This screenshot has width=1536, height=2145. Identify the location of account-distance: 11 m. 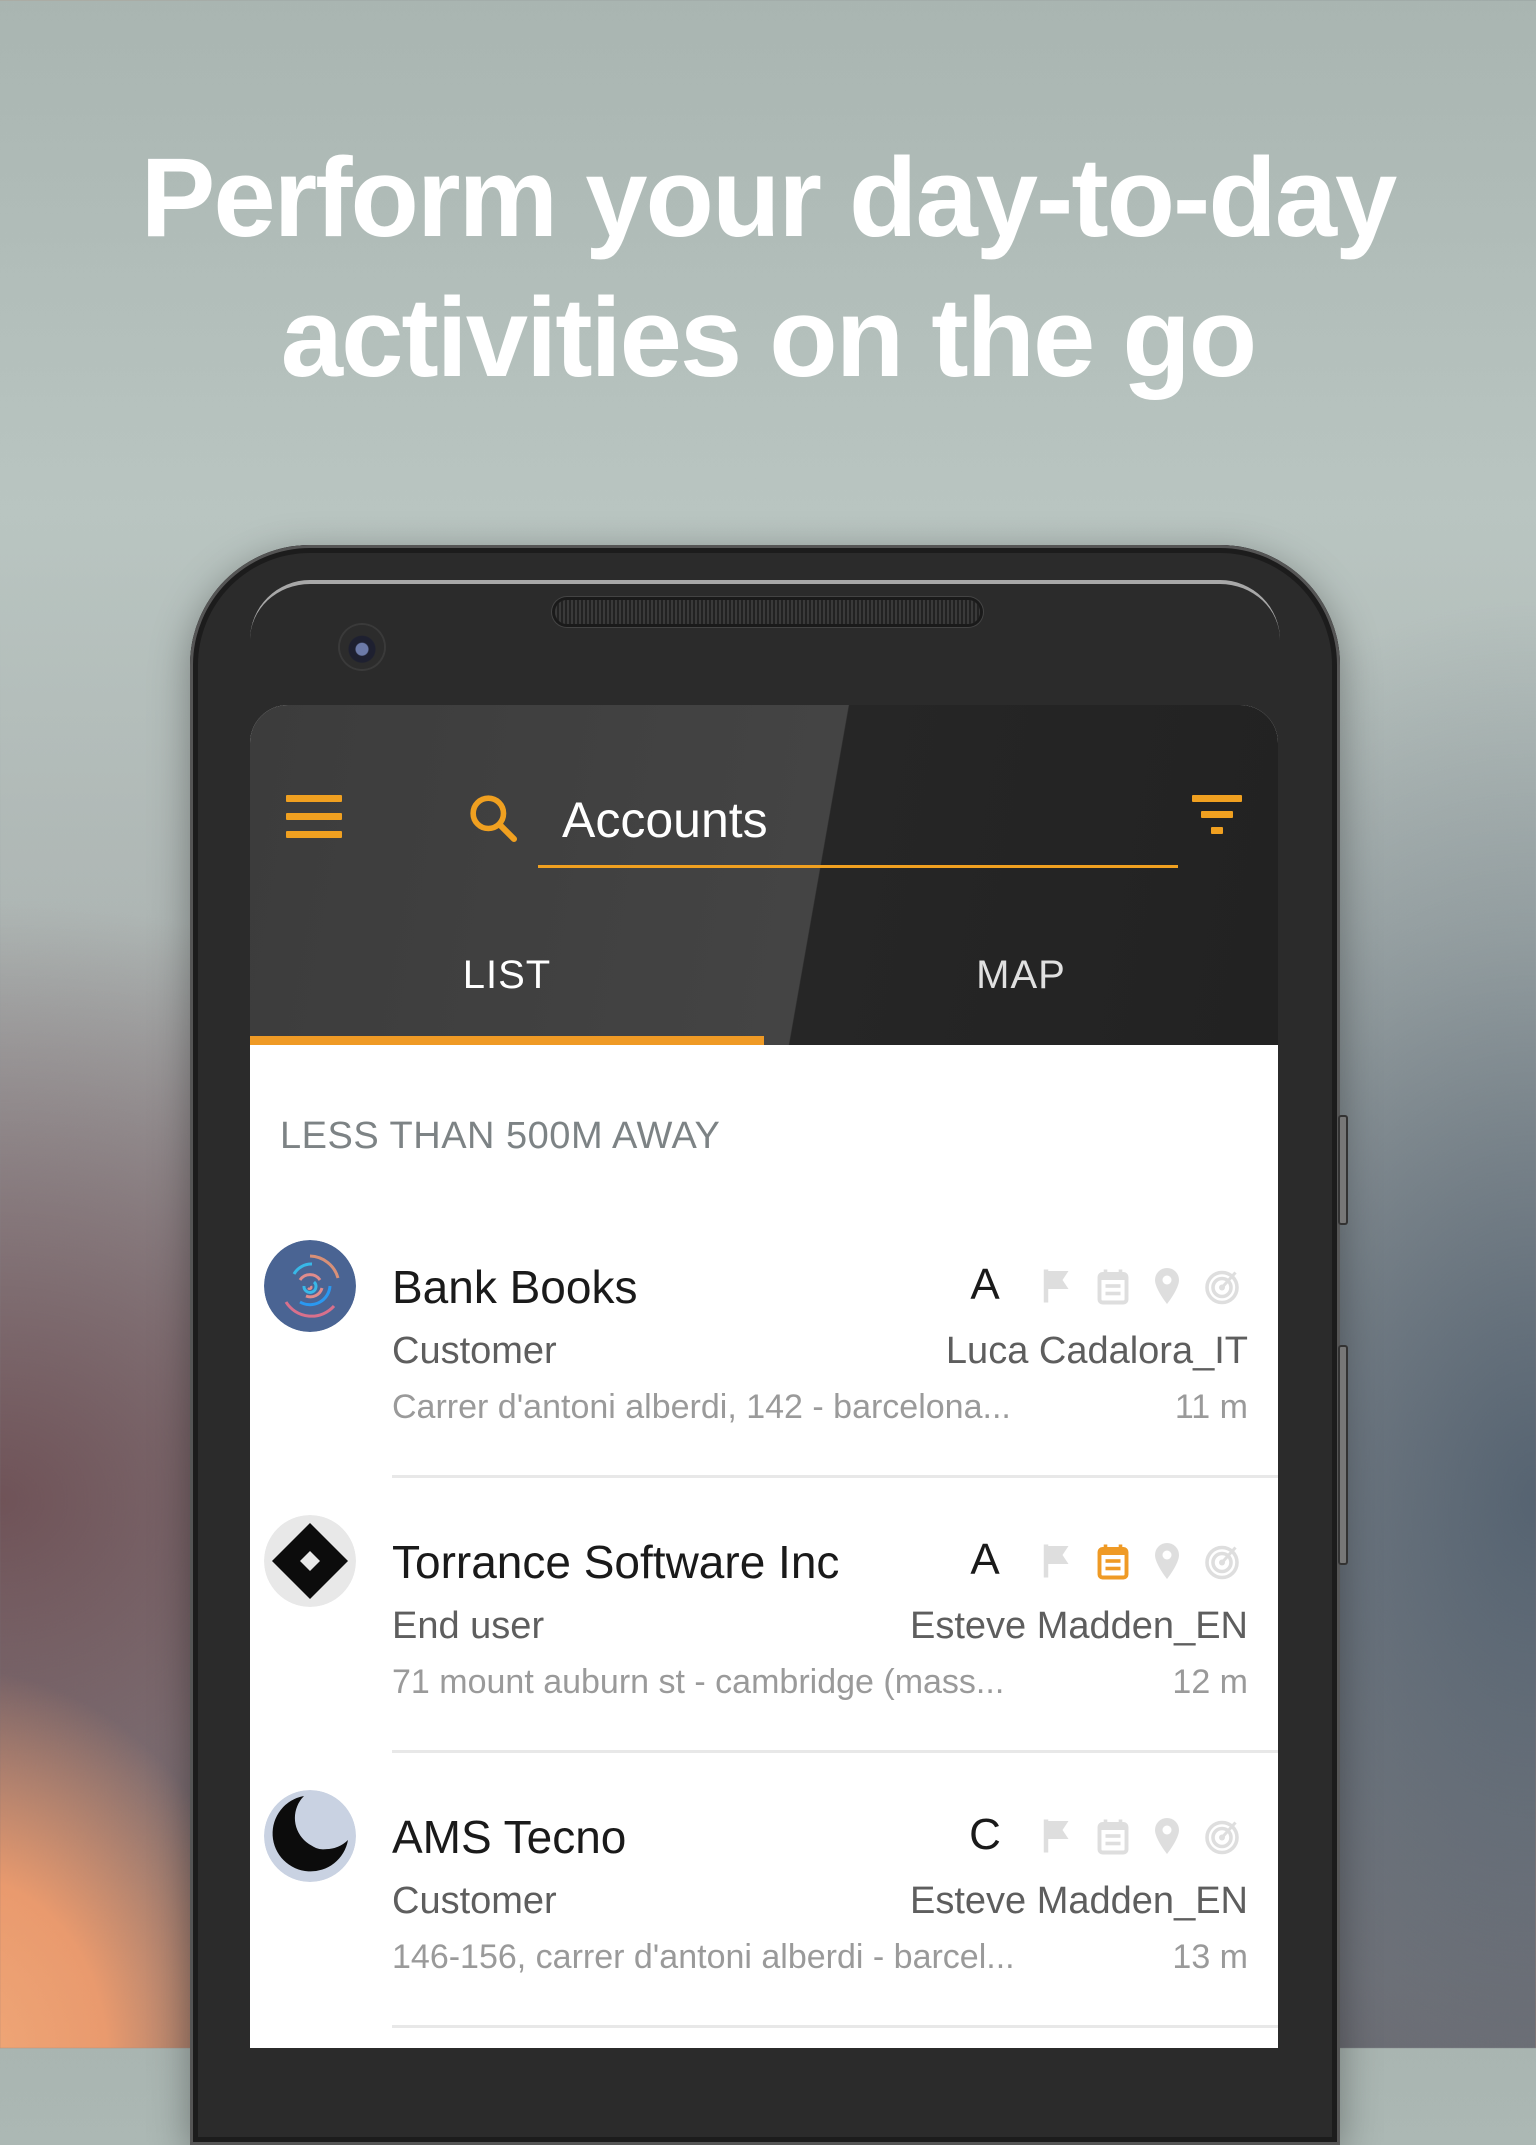
(1211, 1407).